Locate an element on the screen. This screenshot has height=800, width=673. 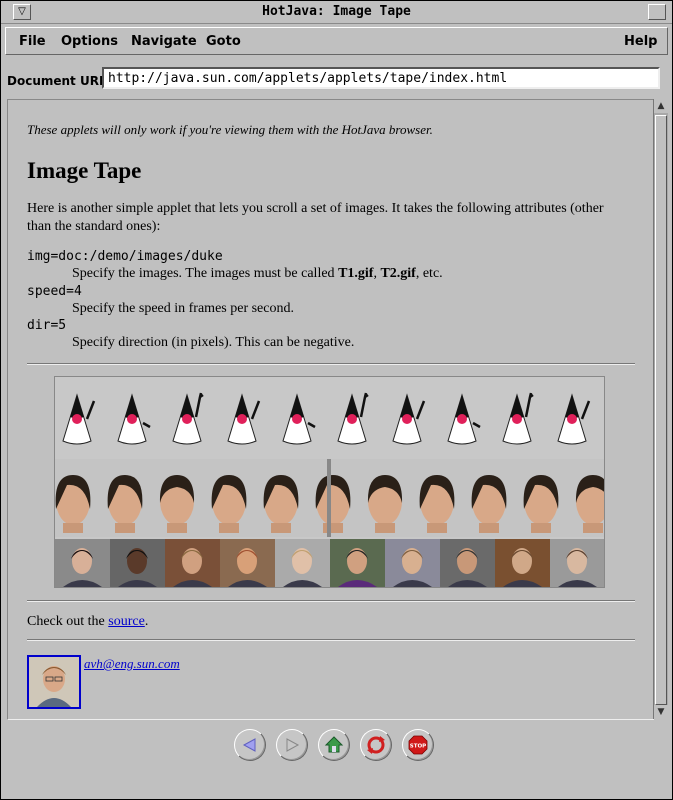
menu-navigate: Navigate is located at coordinates (164, 41).